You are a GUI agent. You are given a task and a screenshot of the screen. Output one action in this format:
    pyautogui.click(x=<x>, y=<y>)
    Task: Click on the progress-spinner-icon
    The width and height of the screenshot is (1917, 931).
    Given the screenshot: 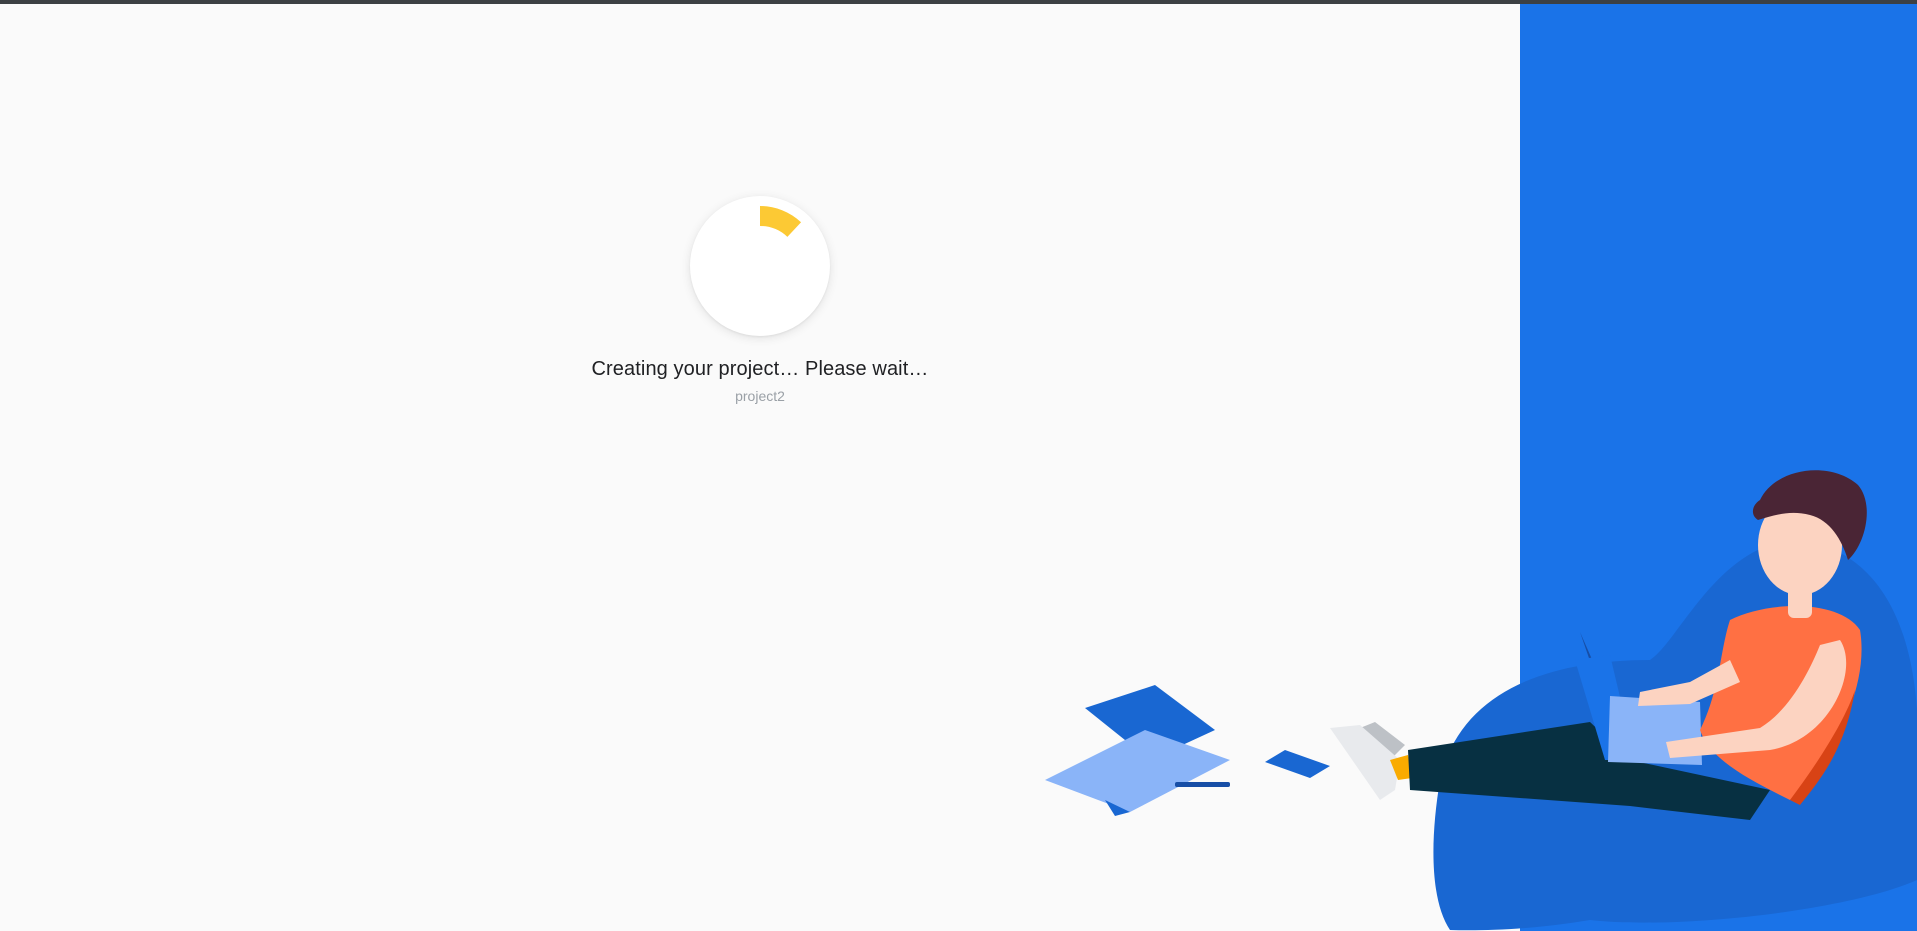 What is the action you would take?
    pyautogui.click(x=781, y=221)
    